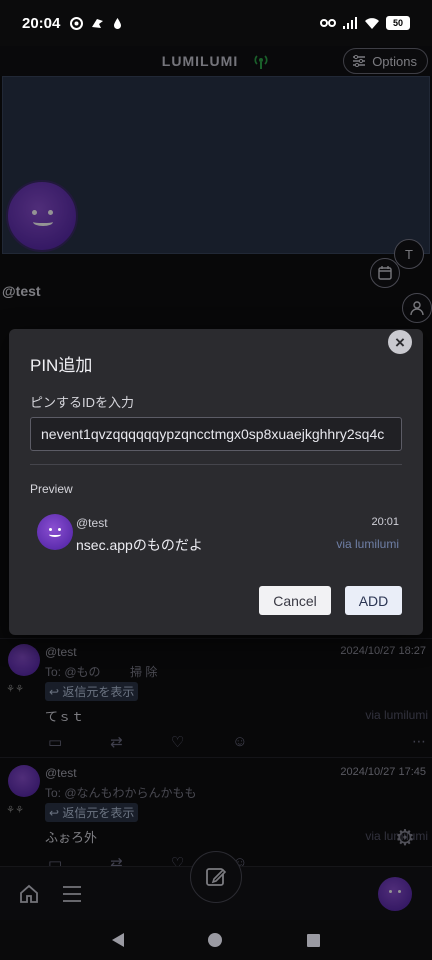  What do you see at coordinates (139, 545) in the screenshot?
I see `preview-content: nsec.appのものだよ` at bounding box center [139, 545].